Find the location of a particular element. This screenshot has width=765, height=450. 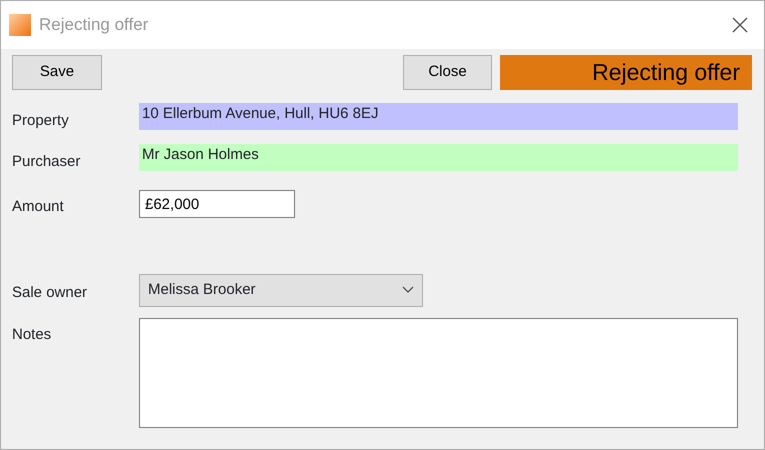

owner-dropdown: Melissa Brooker is located at coordinates (281, 290).